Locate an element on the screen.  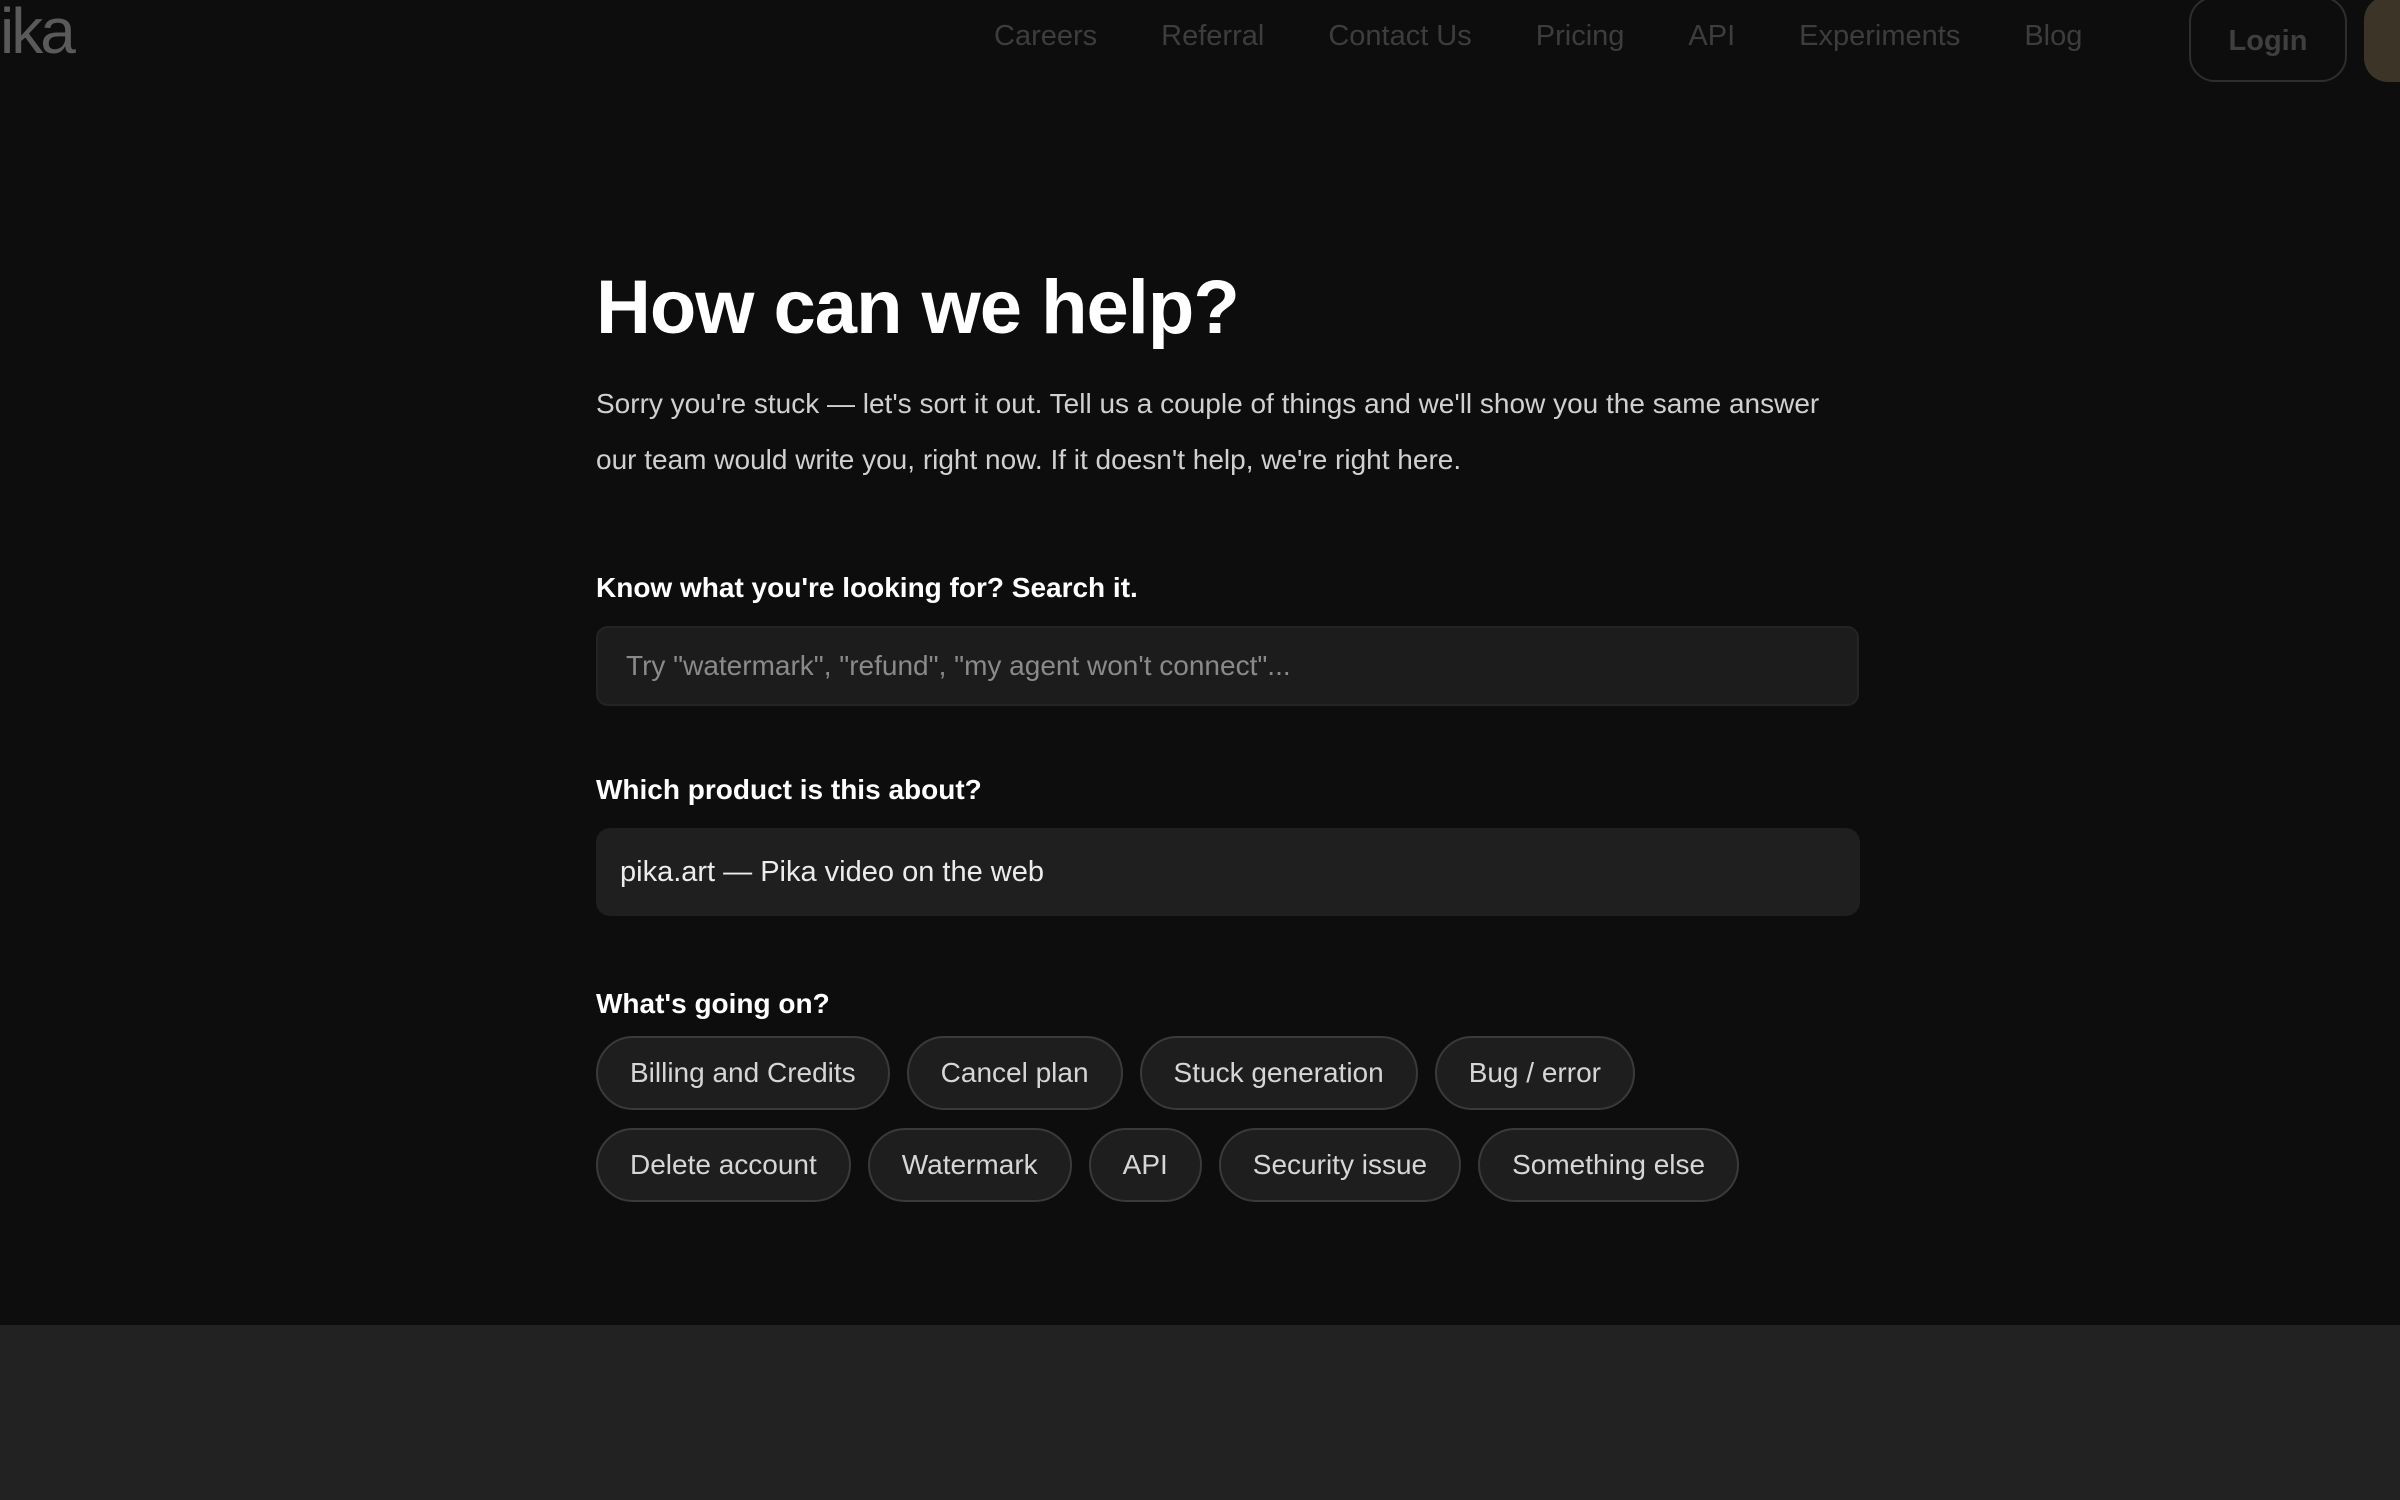
search-label: Know what you're looking for? Search it. is located at coordinates (867, 587).